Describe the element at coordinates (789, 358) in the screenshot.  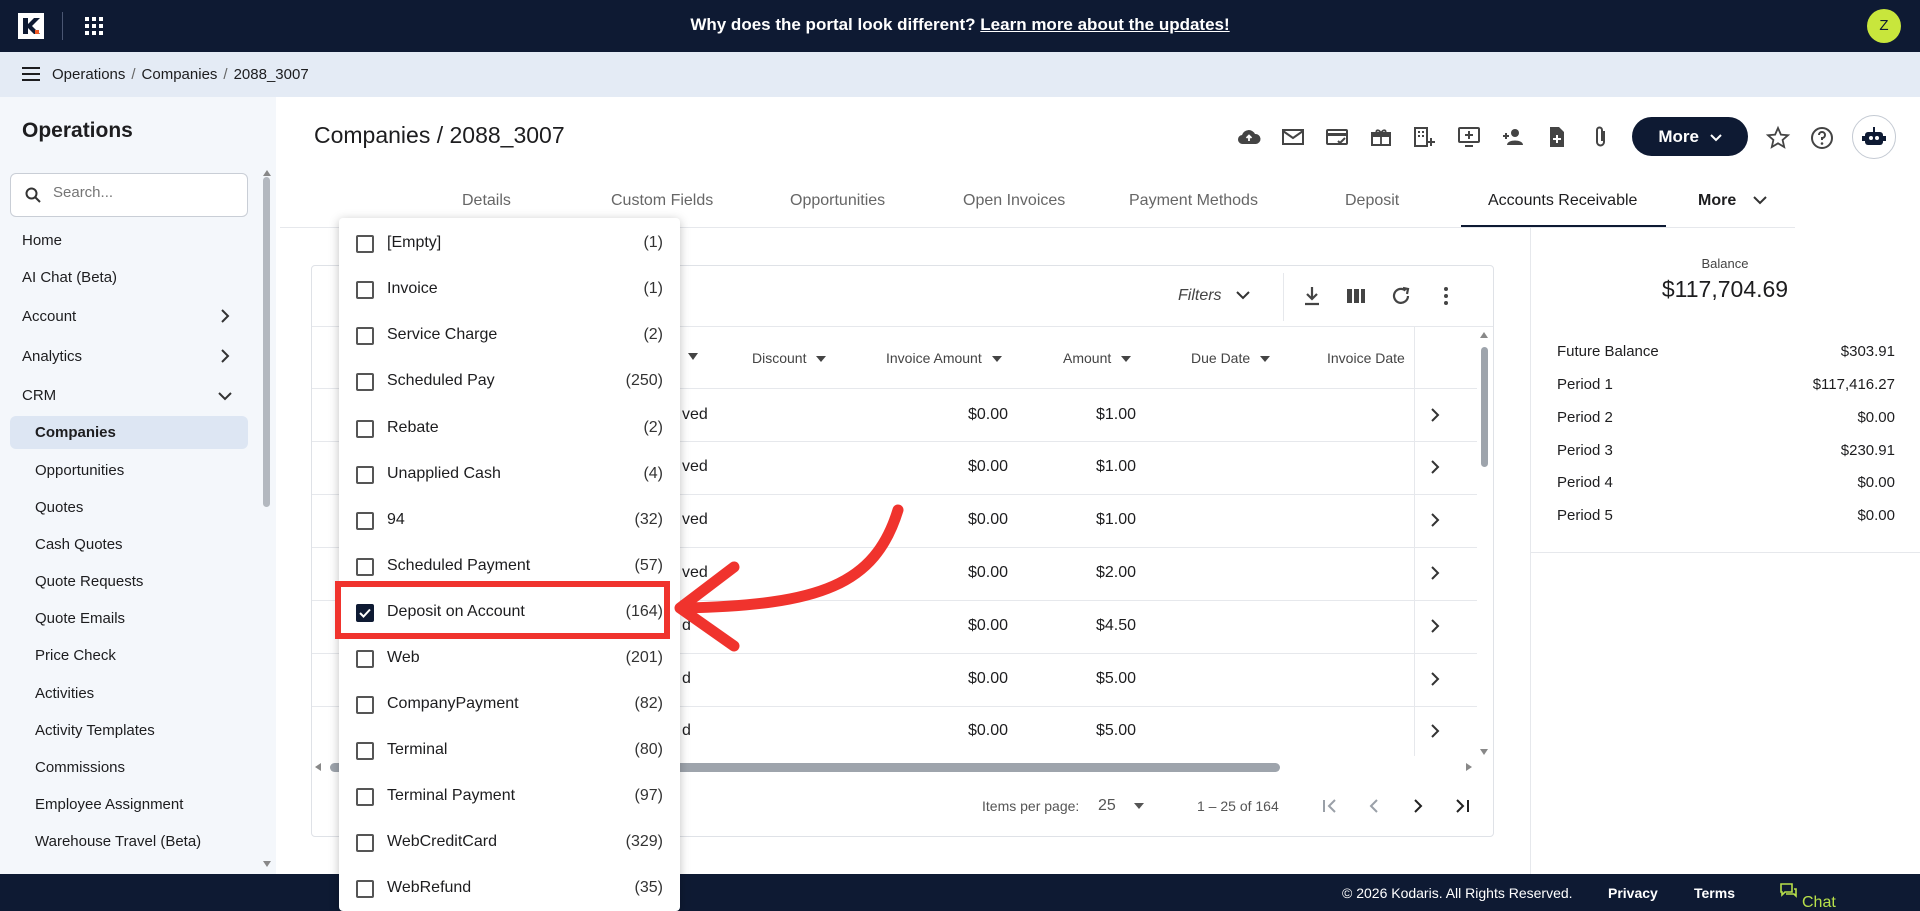
I see `column-header-discount: Discount` at that location.